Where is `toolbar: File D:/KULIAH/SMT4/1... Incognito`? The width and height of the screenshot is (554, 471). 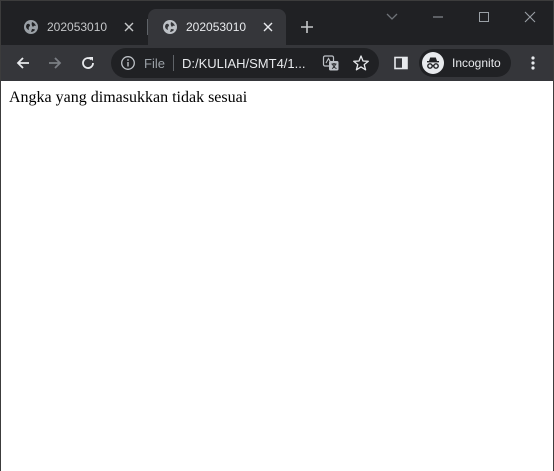 toolbar: File D:/KULIAH/SMT4/1... Incognito is located at coordinates (277, 63).